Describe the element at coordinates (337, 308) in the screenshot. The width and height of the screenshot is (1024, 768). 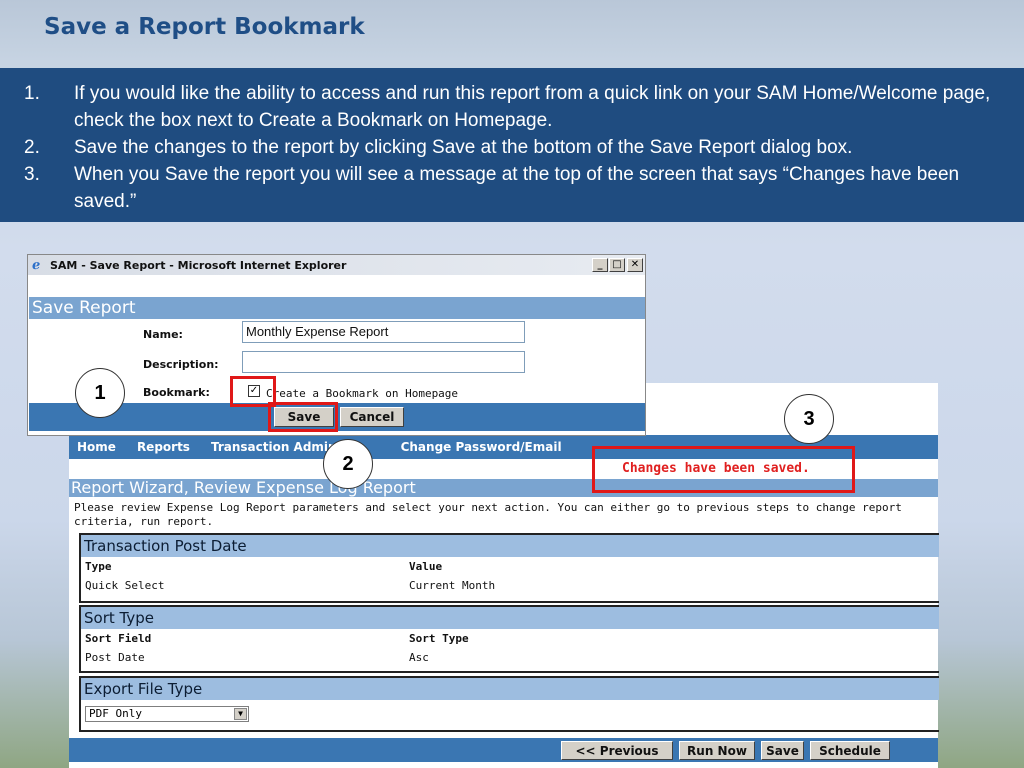
I see `save-report-heading: Save Report` at that location.